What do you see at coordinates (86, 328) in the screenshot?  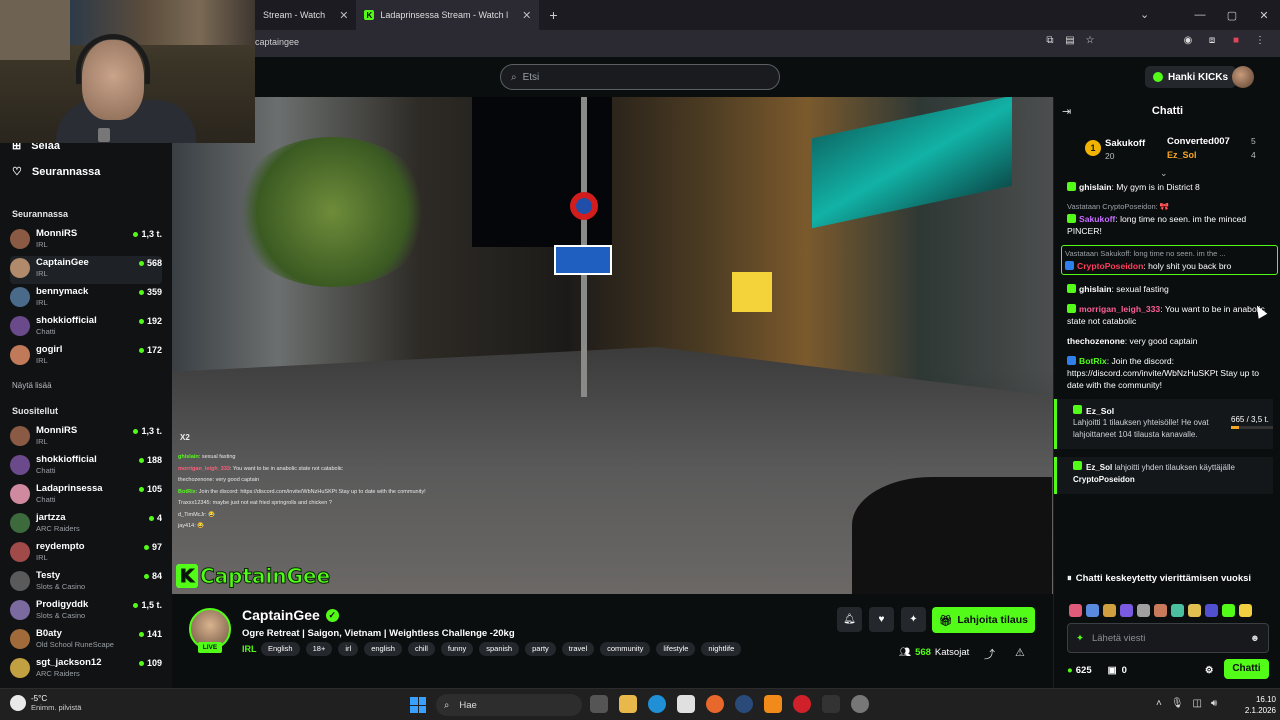 I see `sidebar-channel-shokkiofficial: shokkiofficial Chatti 192` at bounding box center [86, 328].